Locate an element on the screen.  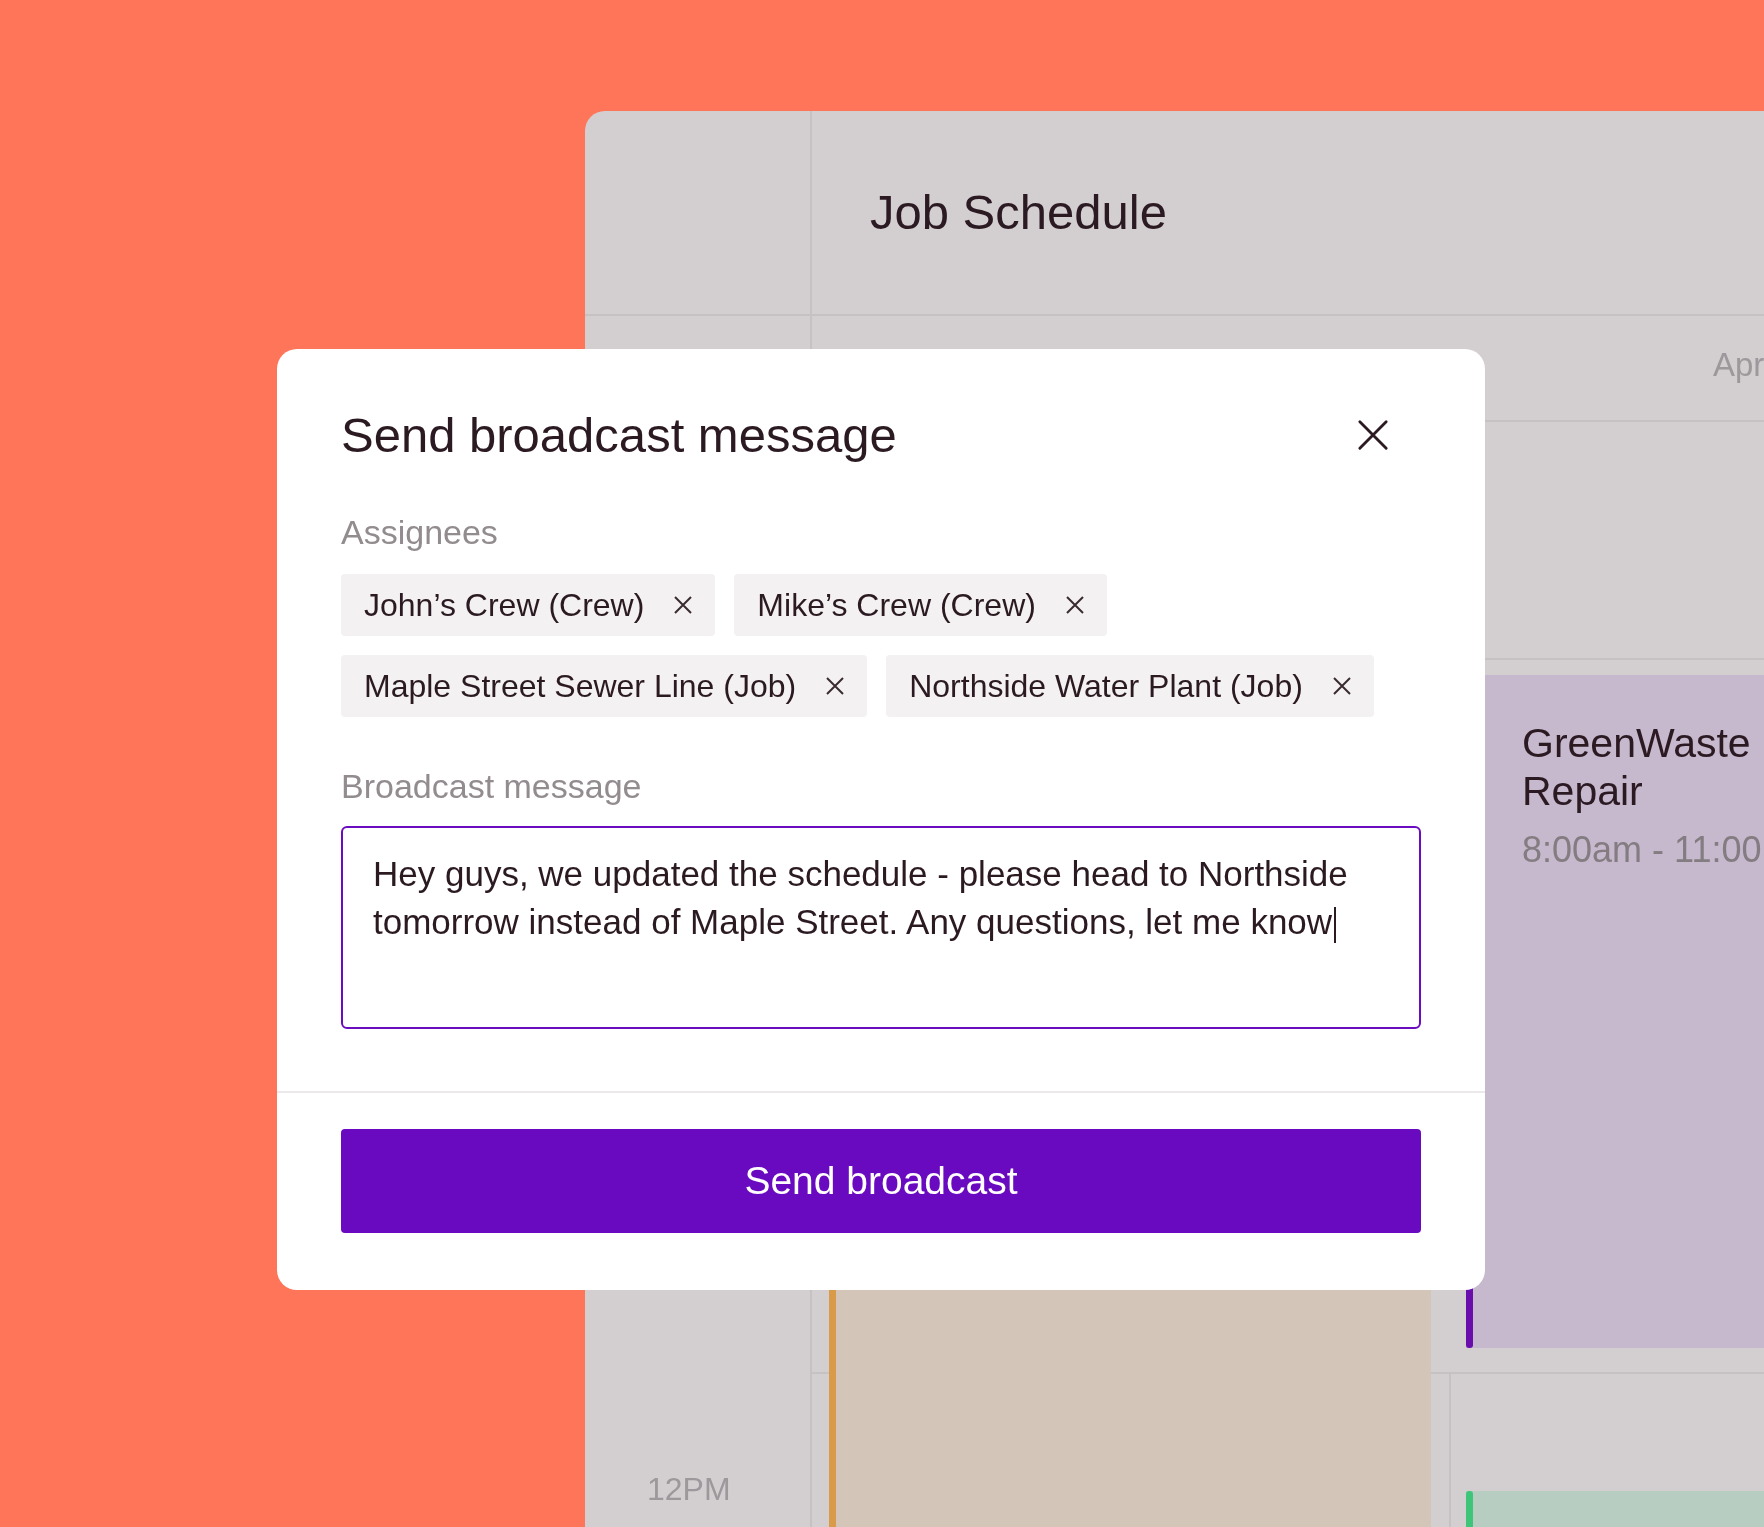
dialog-title: Send broadcast message is located at coordinates (619, 435).